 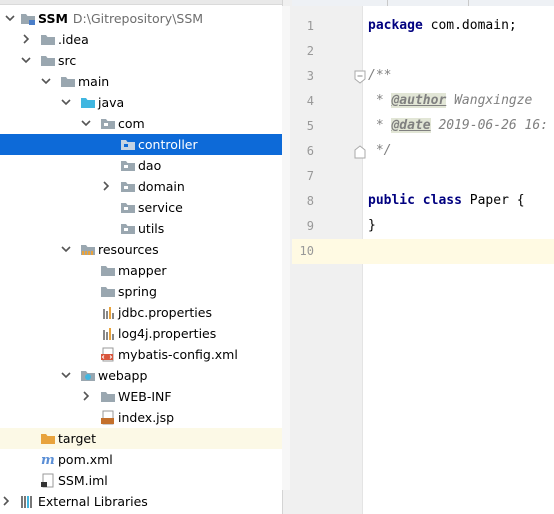 I want to click on code-line: 2, so click(x=423, y=51).